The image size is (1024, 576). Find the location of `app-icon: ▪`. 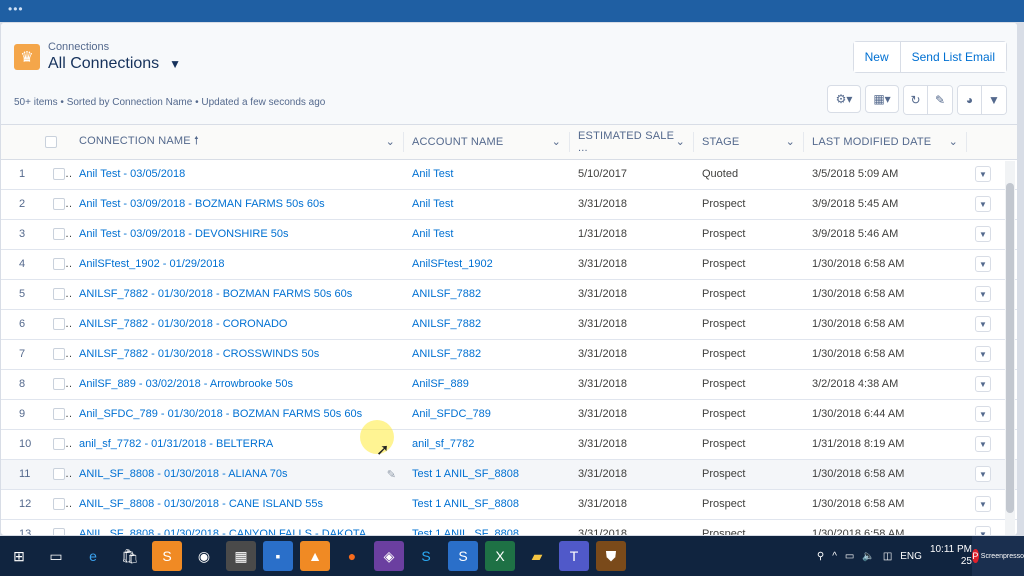

app-icon: ▪ is located at coordinates (278, 556).